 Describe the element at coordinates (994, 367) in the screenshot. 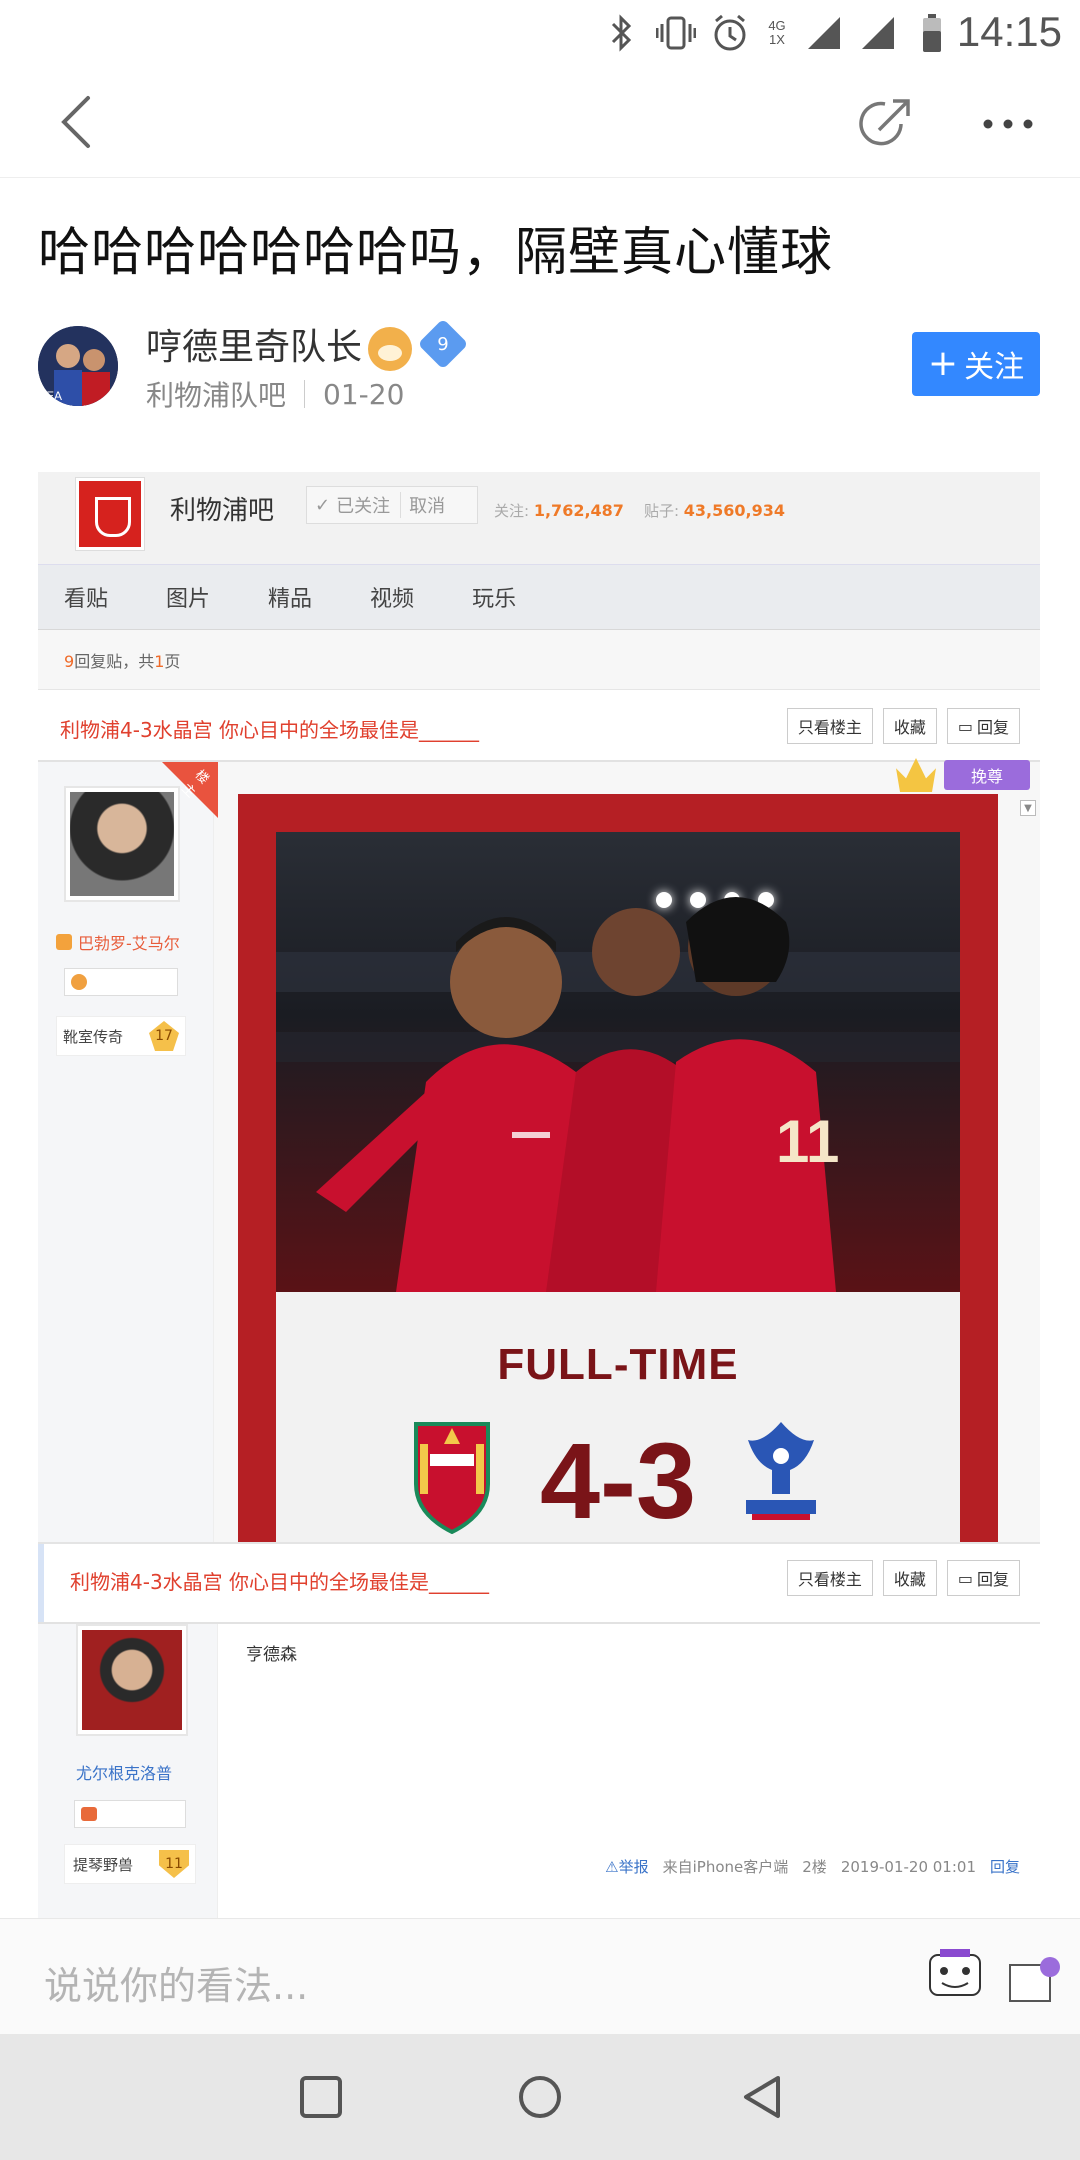

I see `follow-label: 关注` at that location.